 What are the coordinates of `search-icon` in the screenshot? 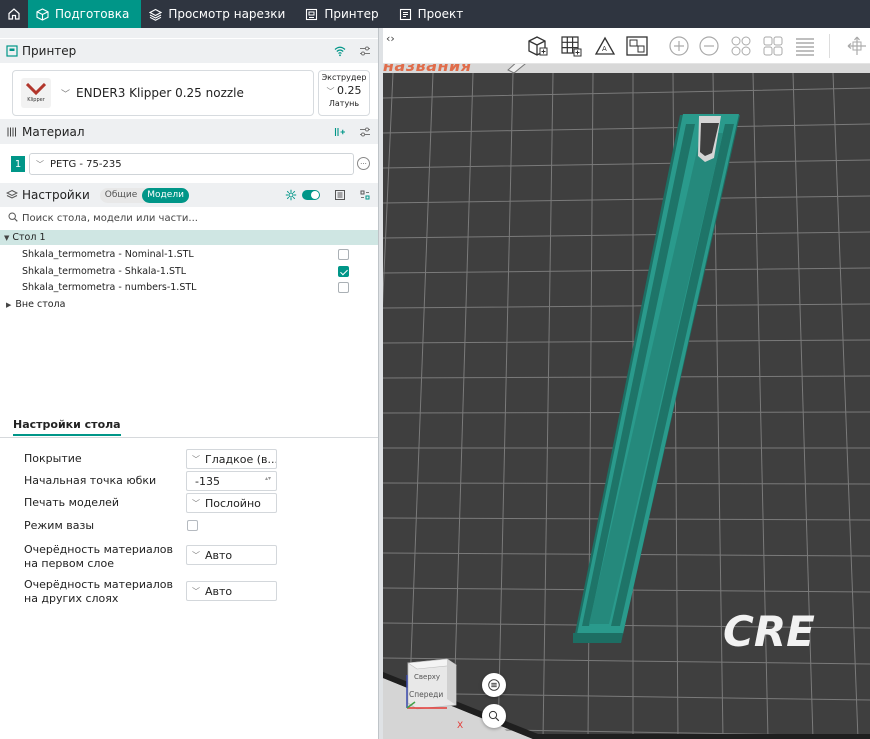 It's located at (13, 218).